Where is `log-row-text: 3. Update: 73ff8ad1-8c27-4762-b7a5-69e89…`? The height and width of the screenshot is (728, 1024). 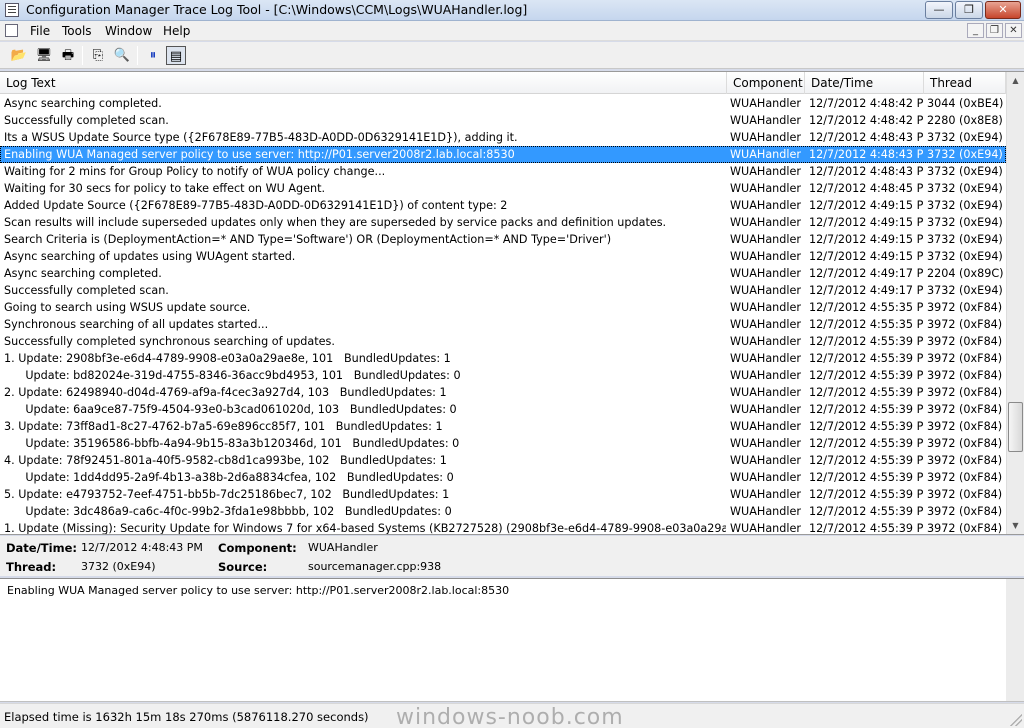
log-row-text: 3. Update: 73ff8ad1-8c27-4762-b7a5-69e89… is located at coordinates (223, 426).